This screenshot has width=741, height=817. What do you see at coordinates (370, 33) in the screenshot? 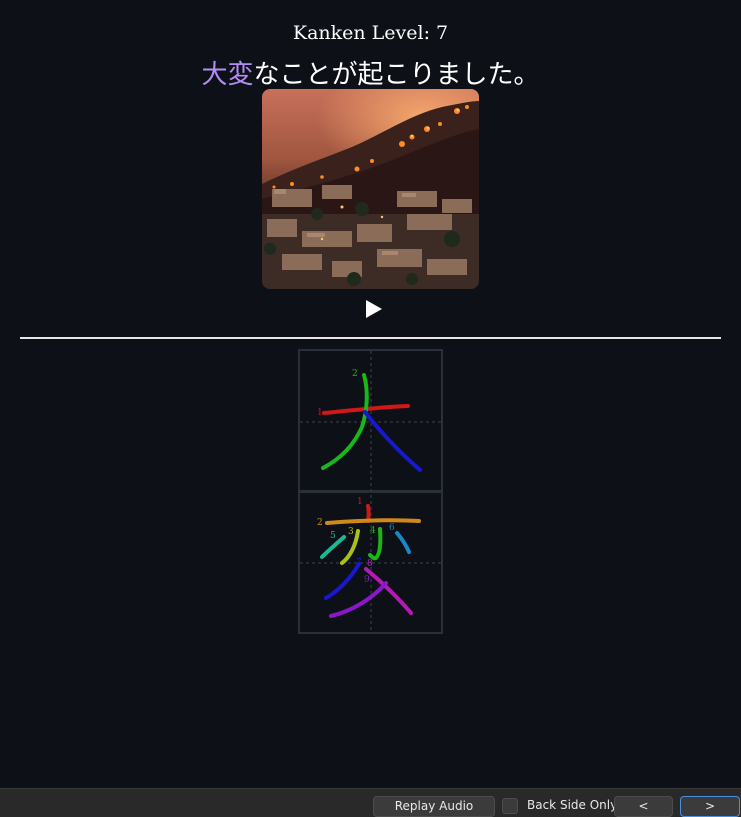
I see `kanken-level: Kanken Level: 7` at bounding box center [370, 33].